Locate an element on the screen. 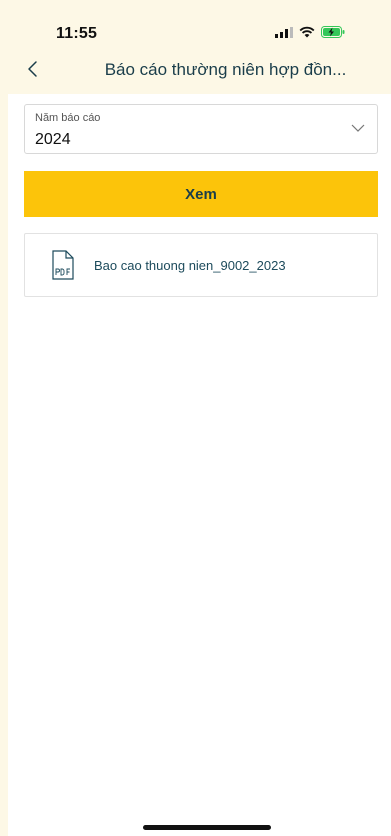 The height and width of the screenshot is (836, 391). status-time: 11:55 is located at coordinates (77, 33).